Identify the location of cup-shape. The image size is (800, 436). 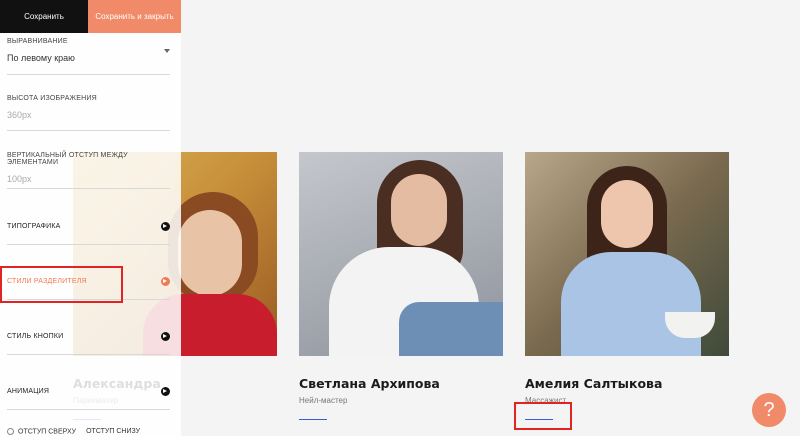
(690, 325).